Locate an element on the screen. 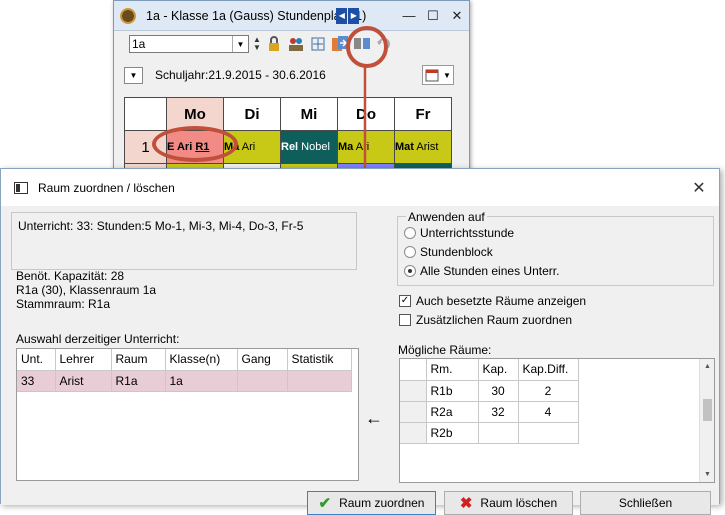  rooms-scrollbar: ▲ ▼ is located at coordinates (706, 420).